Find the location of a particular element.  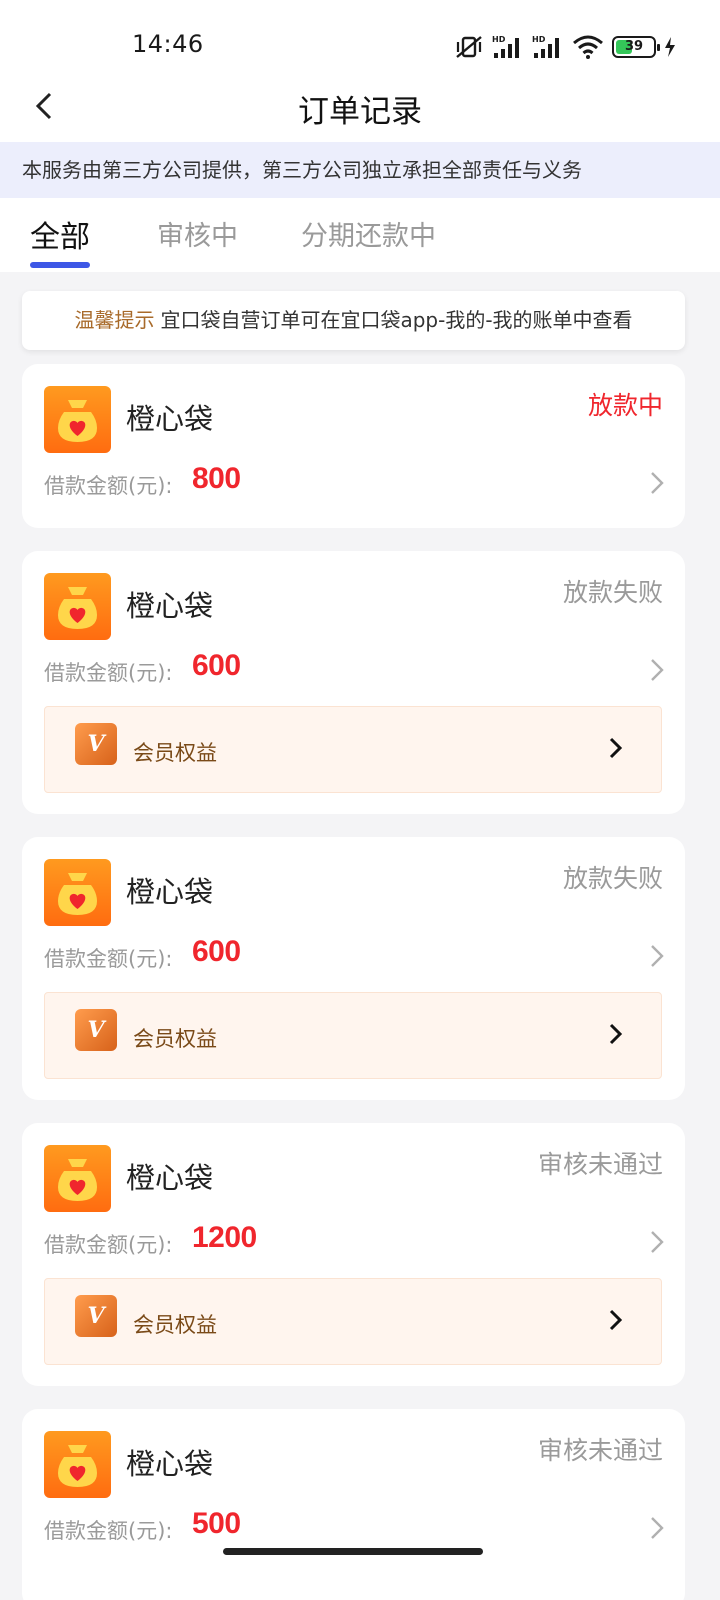

tip-card: 温馨提示 宜口袋自营订单可在宜口袋app-我的-我的账单中查看 is located at coordinates (353, 320).